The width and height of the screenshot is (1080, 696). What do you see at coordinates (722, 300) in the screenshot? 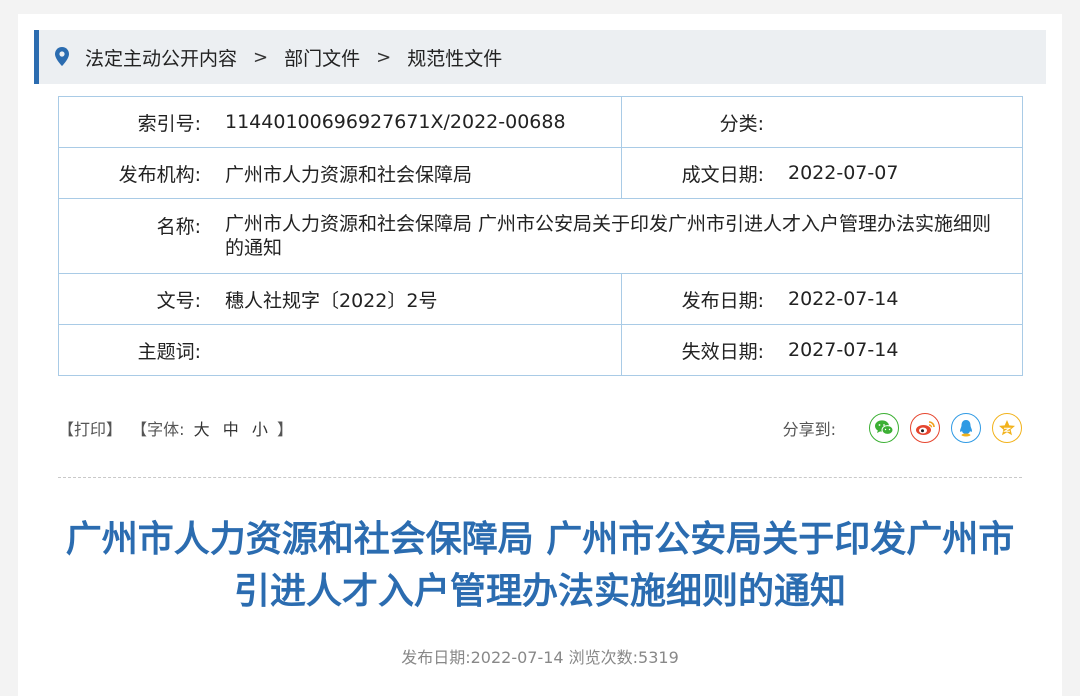
I see `published-date-label: 发布日期:` at bounding box center [722, 300].